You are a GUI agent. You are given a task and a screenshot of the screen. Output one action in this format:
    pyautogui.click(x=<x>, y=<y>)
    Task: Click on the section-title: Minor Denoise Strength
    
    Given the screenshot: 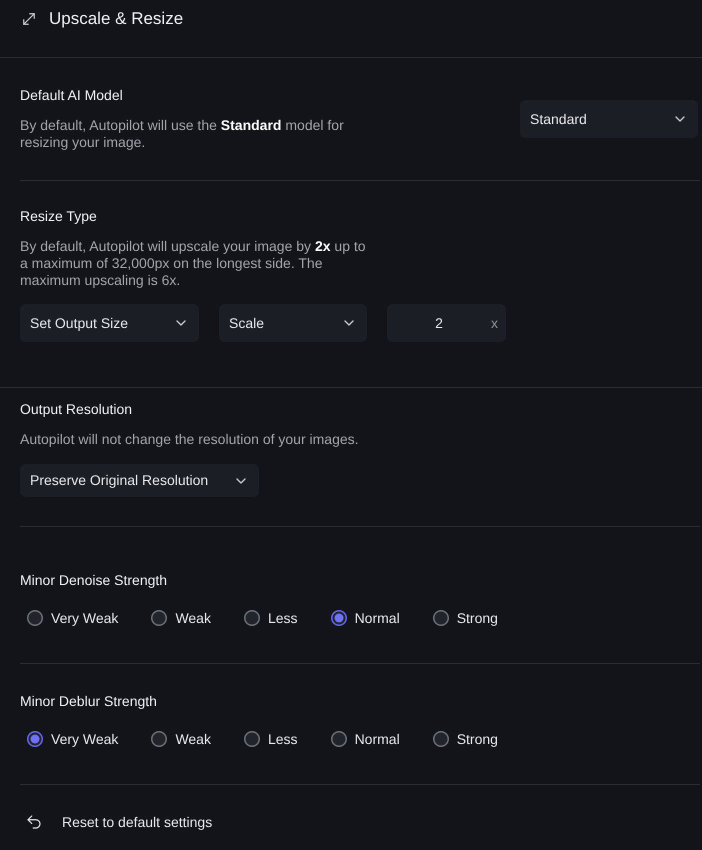 What is the action you would take?
    pyautogui.click(x=94, y=580)
    